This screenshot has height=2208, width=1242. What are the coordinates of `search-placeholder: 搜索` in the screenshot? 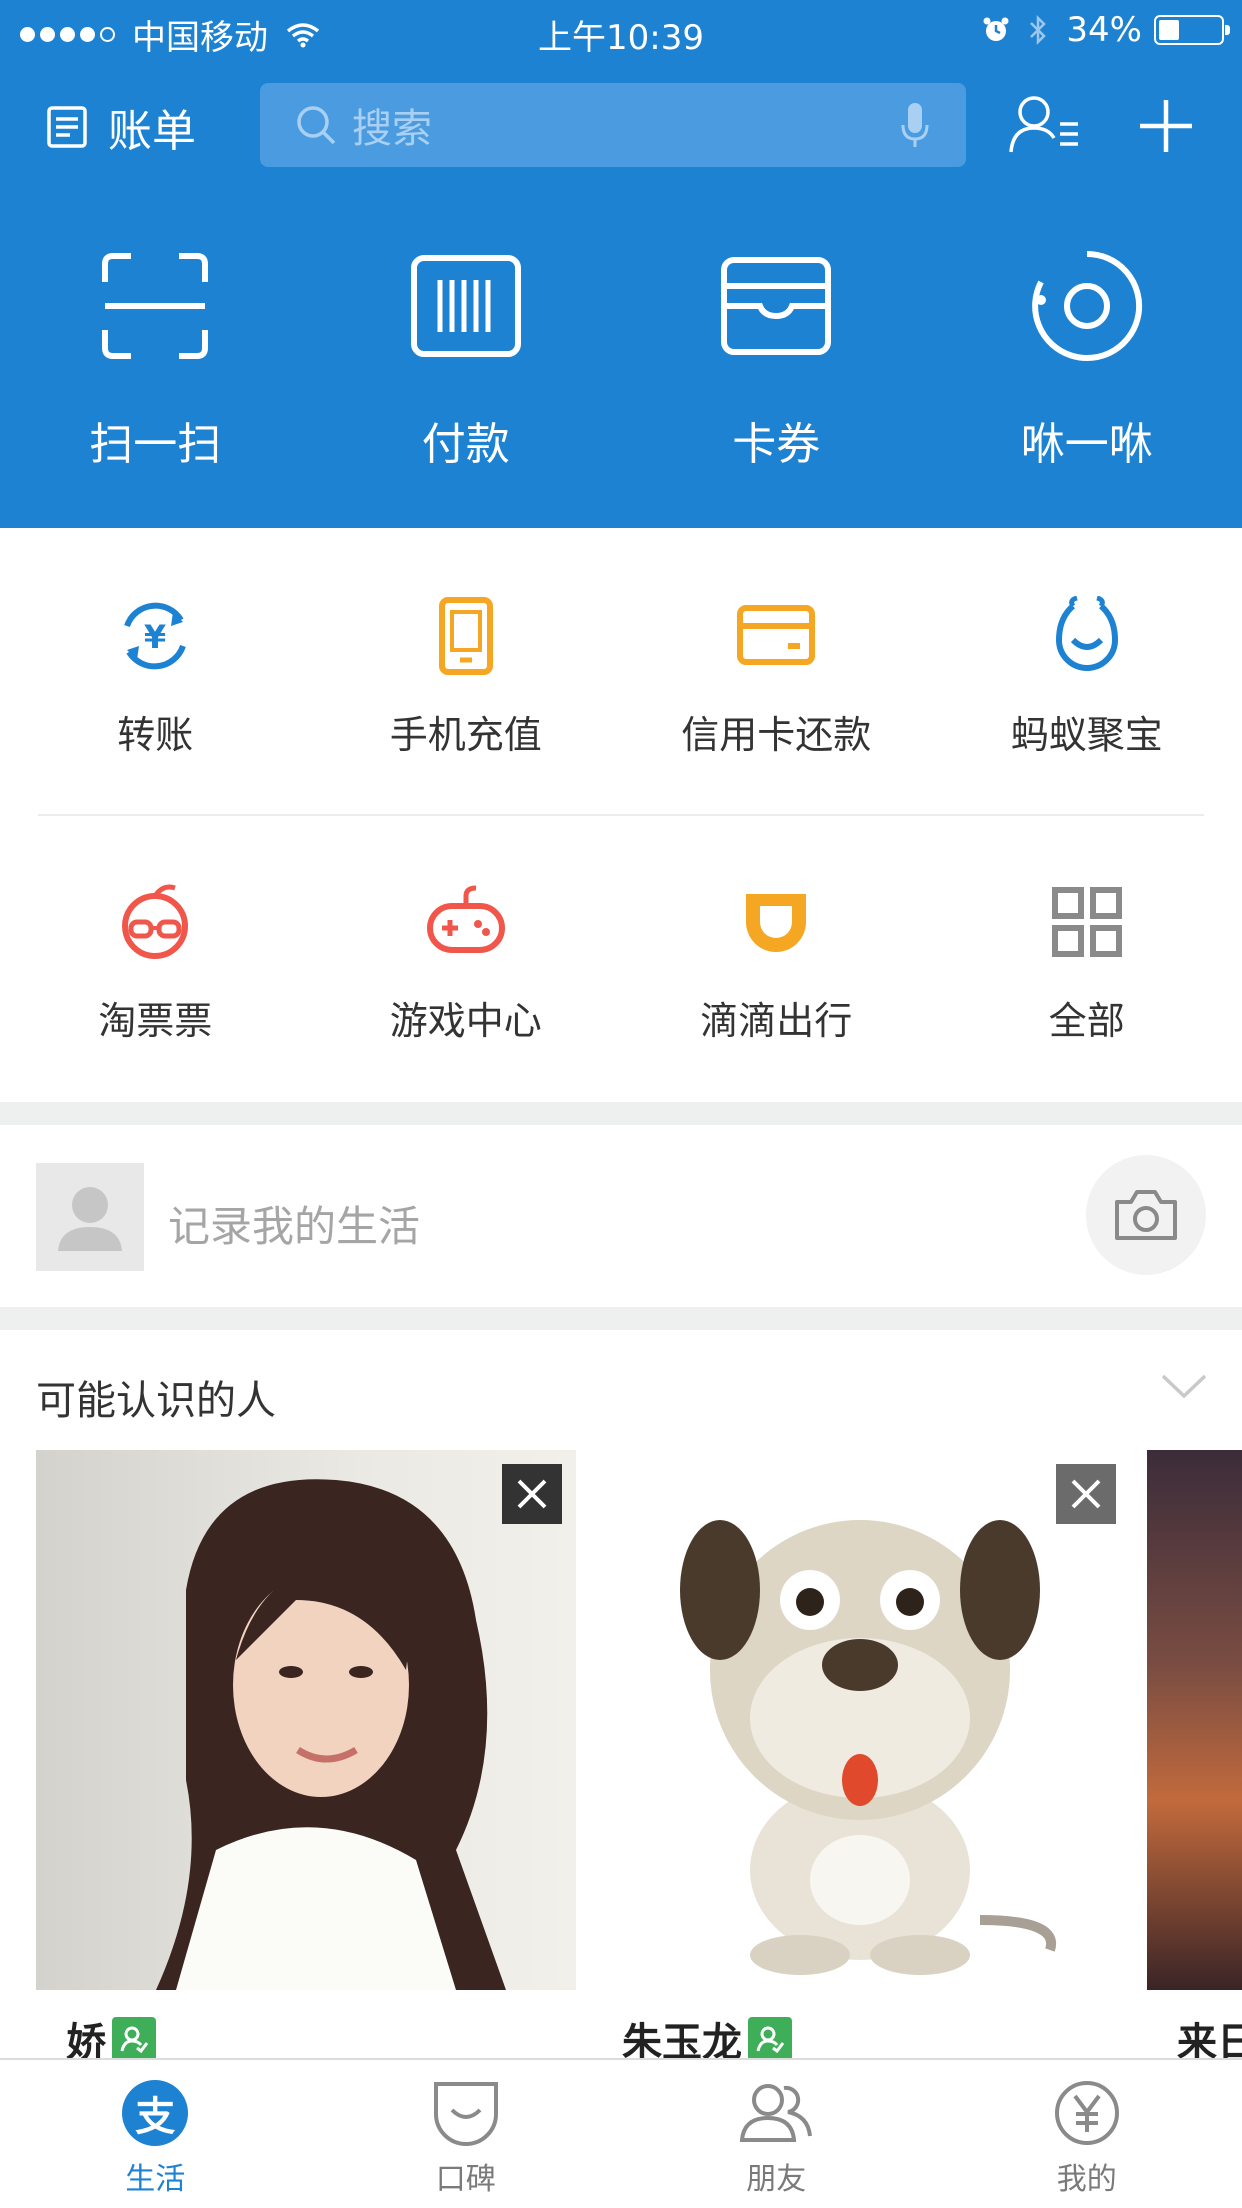 It's located at (392, 129).